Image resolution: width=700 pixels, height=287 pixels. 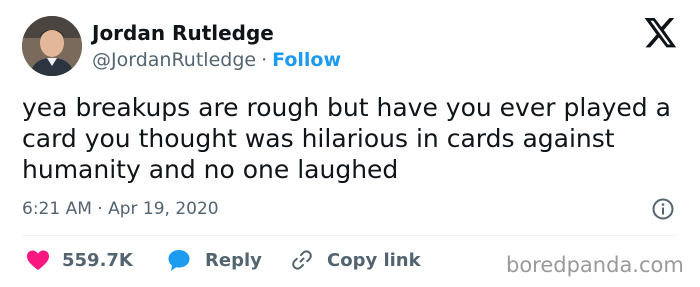 I want to click on speech-bubble-icon, so click(x=179, y=260).